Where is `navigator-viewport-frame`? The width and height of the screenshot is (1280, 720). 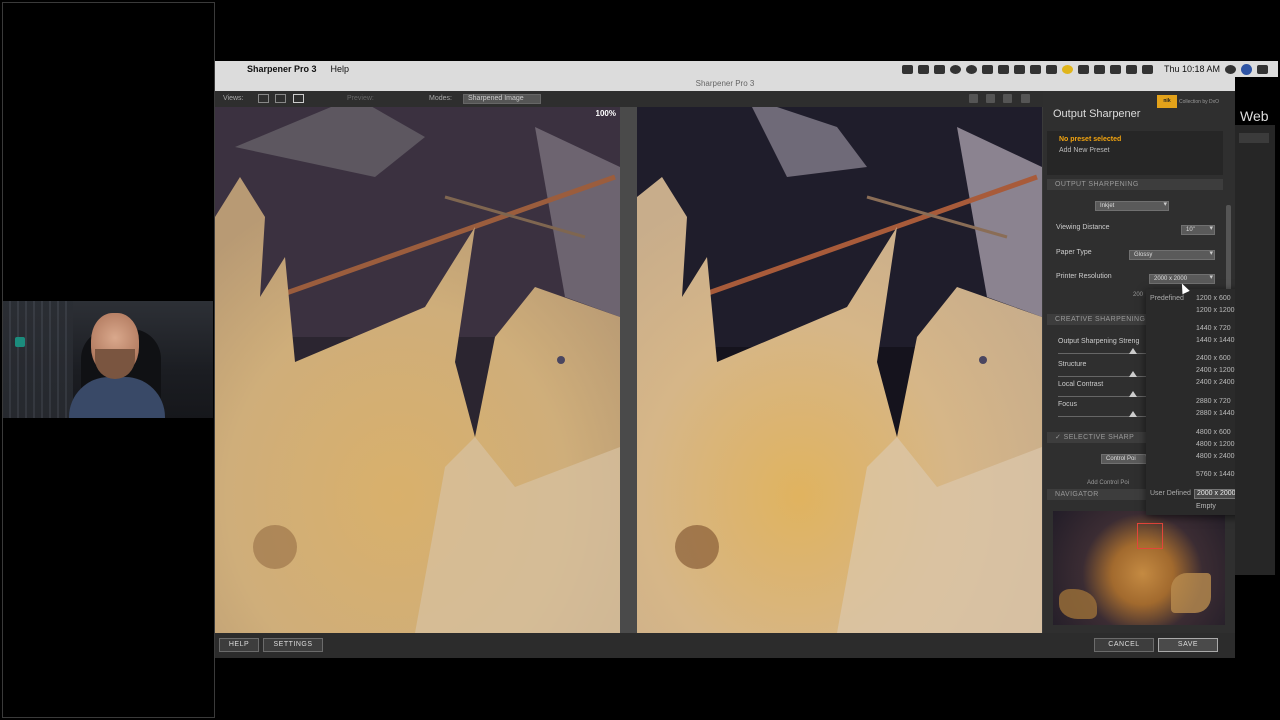
navigator-viewport-frame is located at coordinates (1150, 536).